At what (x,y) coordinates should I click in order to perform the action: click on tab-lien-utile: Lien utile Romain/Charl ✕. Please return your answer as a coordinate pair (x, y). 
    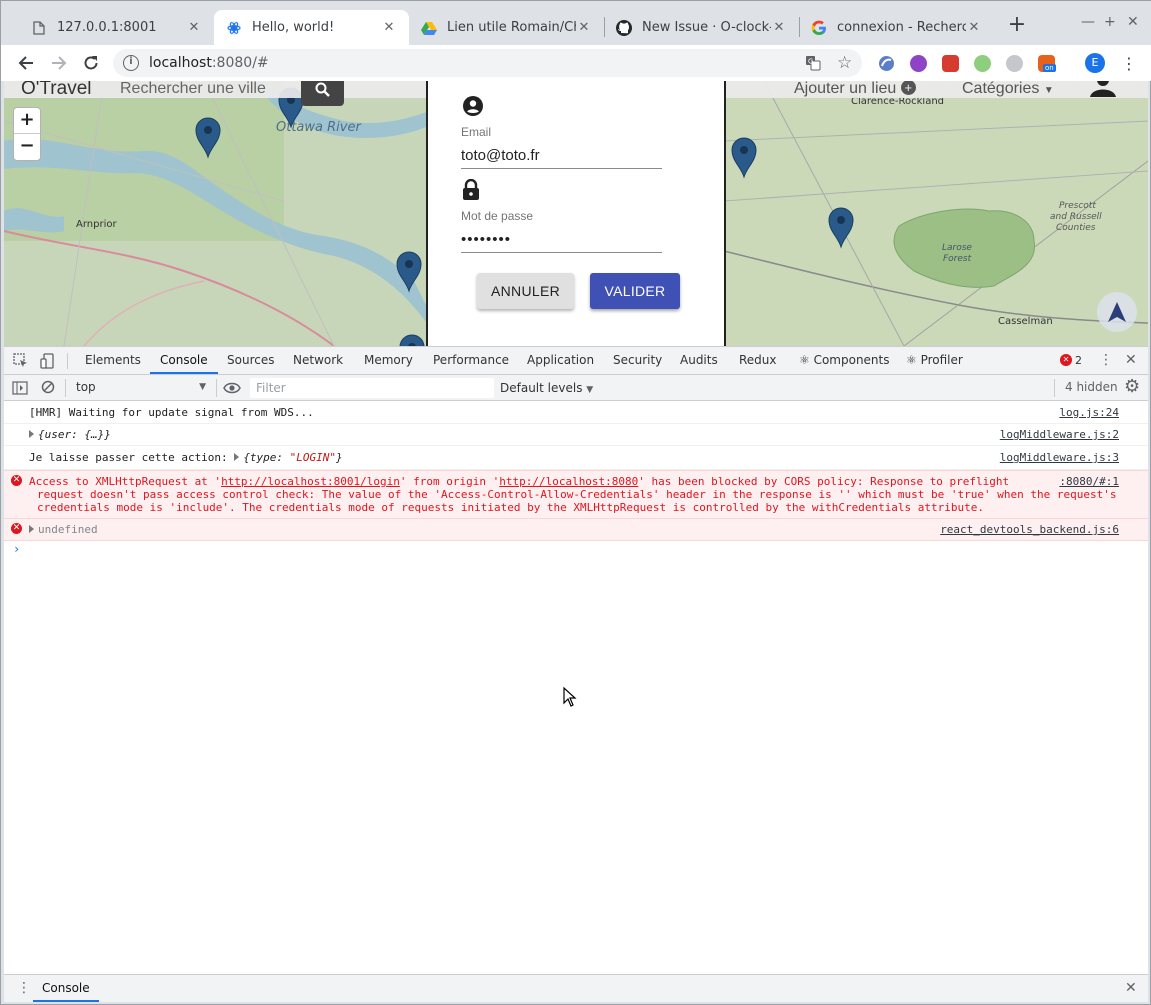
    Looking at the image, I should click on (506, 27).